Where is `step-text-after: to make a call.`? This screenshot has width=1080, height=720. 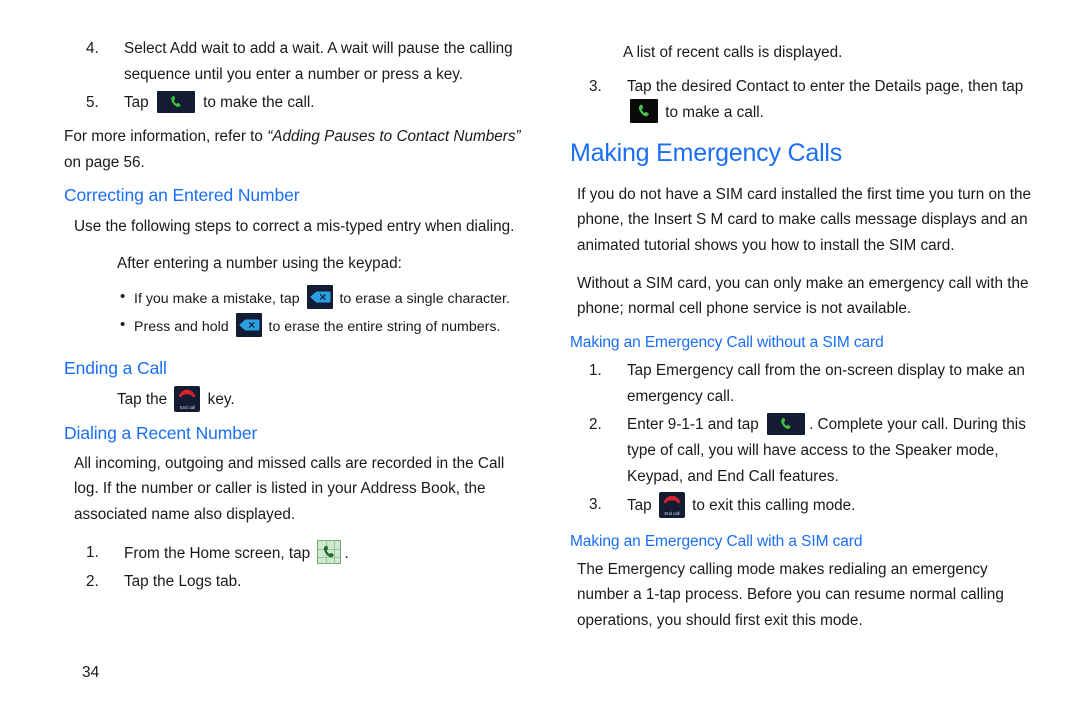
step-text-after: to make a call. is located at coordinates (712, 113).